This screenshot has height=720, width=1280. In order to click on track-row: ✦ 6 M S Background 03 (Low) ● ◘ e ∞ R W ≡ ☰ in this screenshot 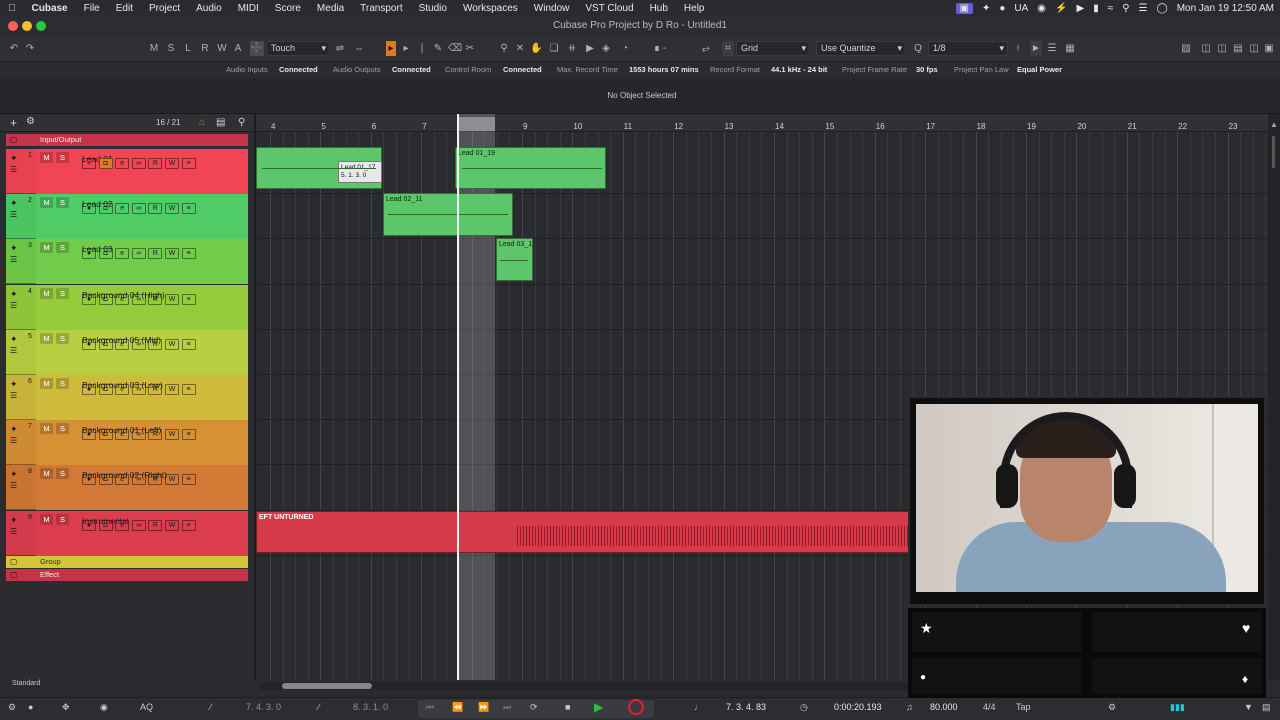, I will do `click(127, 397)`.